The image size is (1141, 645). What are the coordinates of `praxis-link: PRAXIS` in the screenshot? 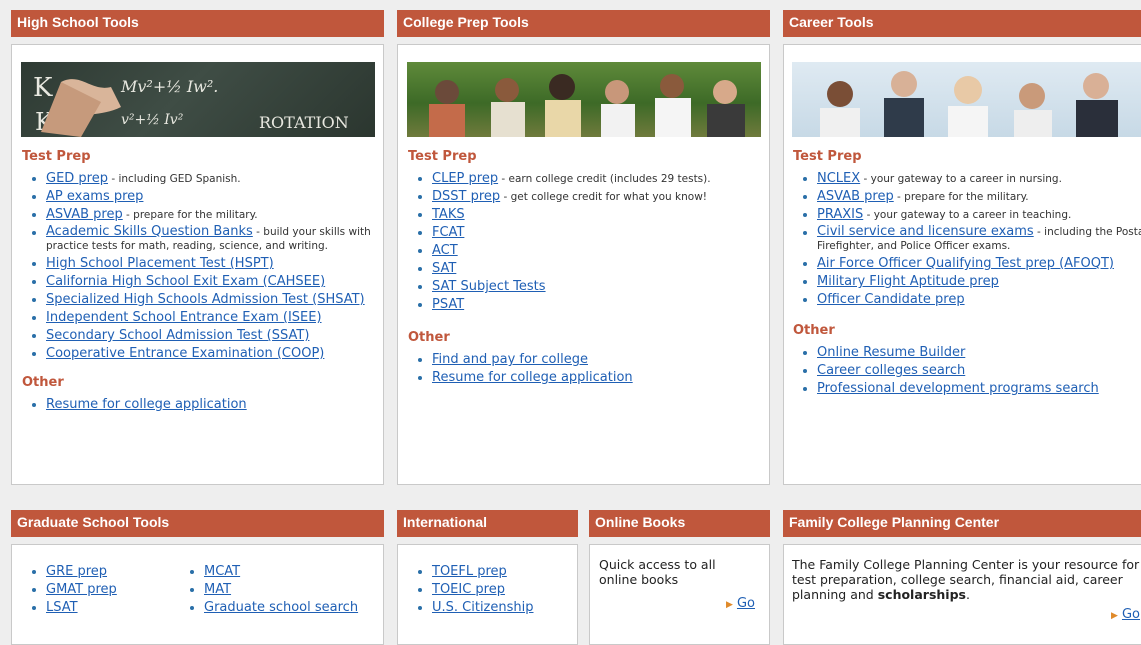 It's located at (840, 214).